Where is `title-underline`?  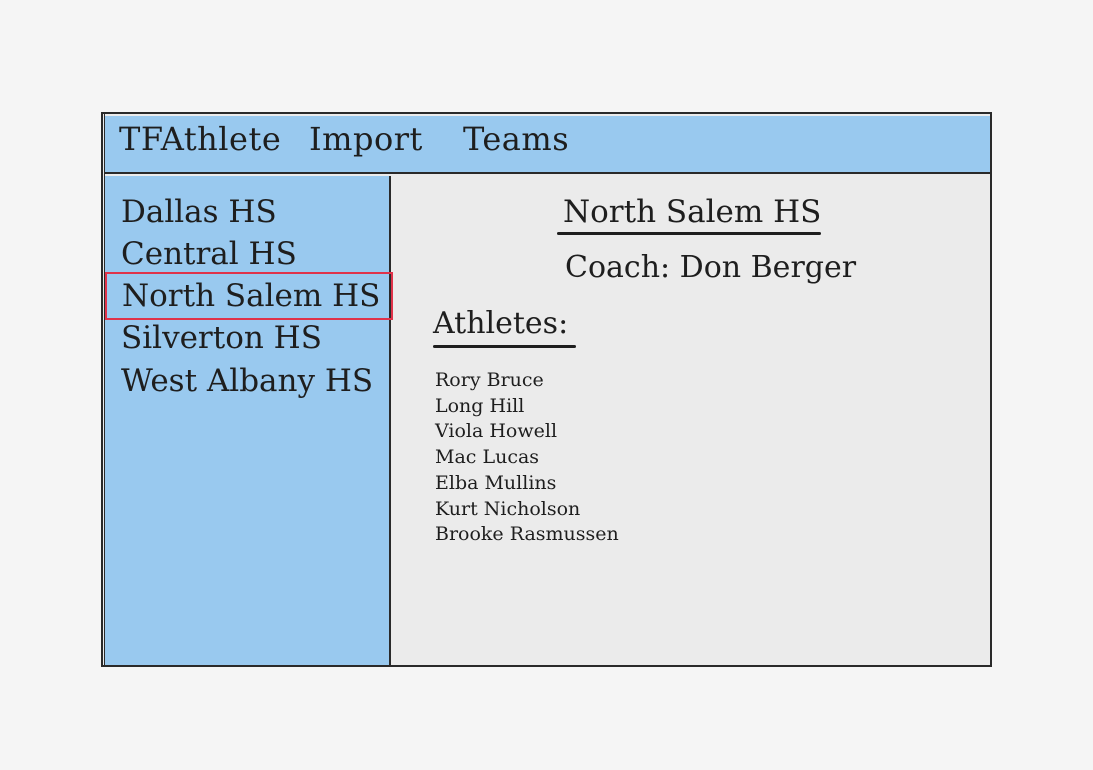
title-underline is located at coordinates (689, 233).